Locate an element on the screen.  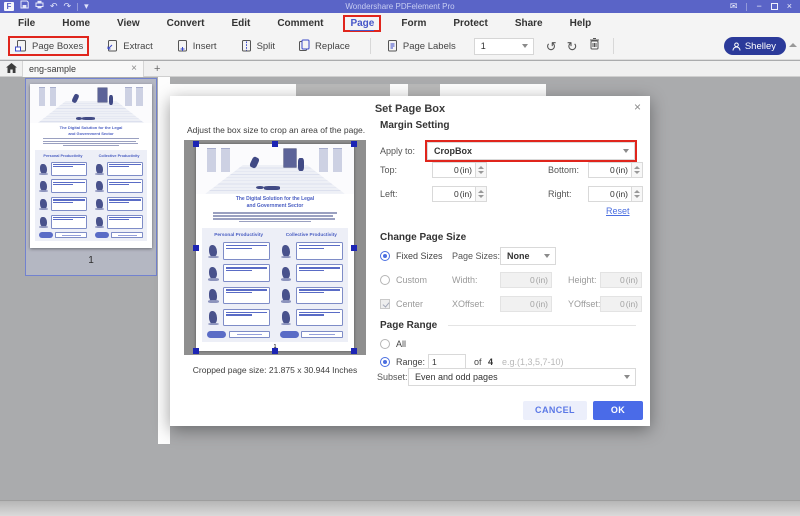
rotate-left-icon: ↺ is located at coordinates (551, 46).